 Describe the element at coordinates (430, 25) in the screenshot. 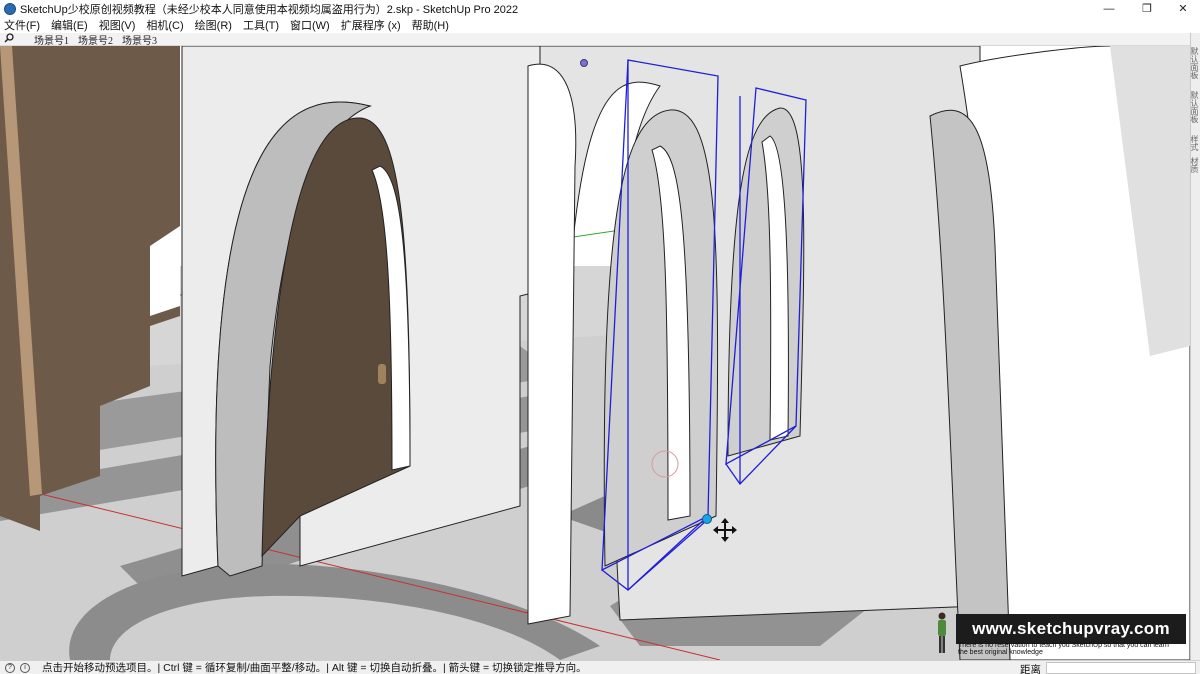

I see `menu-help: 帮助(H)` at that location.